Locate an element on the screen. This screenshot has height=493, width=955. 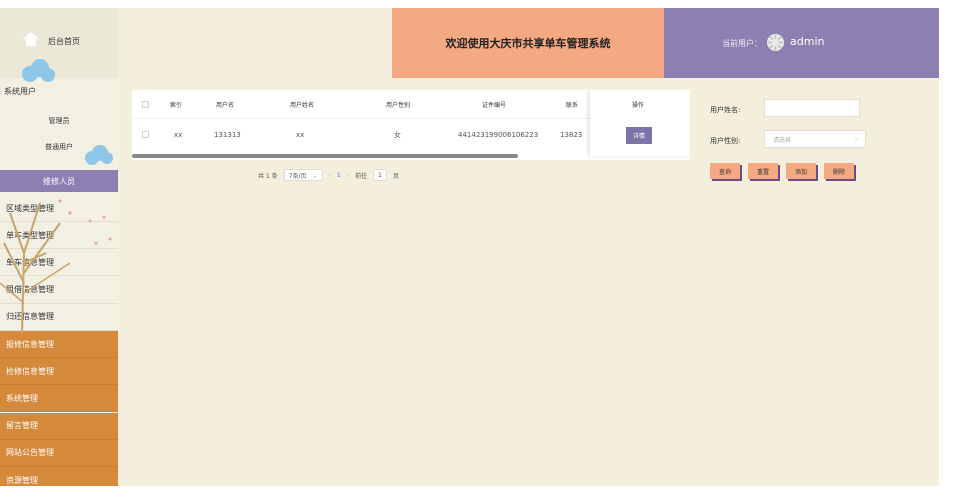
cell-name: xx is located at coordinates (300, 134).